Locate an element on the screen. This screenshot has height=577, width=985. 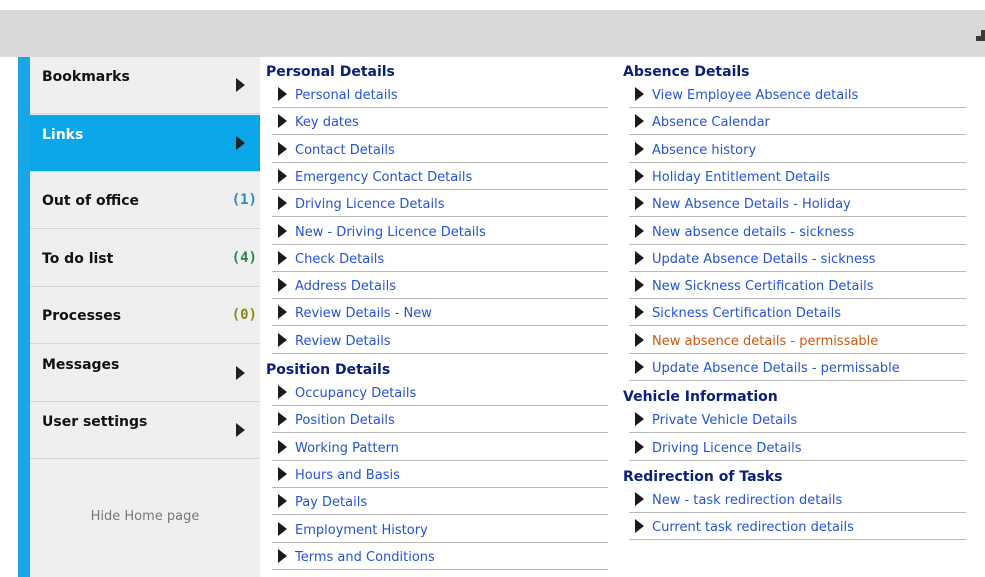
link-employment-history: Employment History is located at coordinates (440, 529).